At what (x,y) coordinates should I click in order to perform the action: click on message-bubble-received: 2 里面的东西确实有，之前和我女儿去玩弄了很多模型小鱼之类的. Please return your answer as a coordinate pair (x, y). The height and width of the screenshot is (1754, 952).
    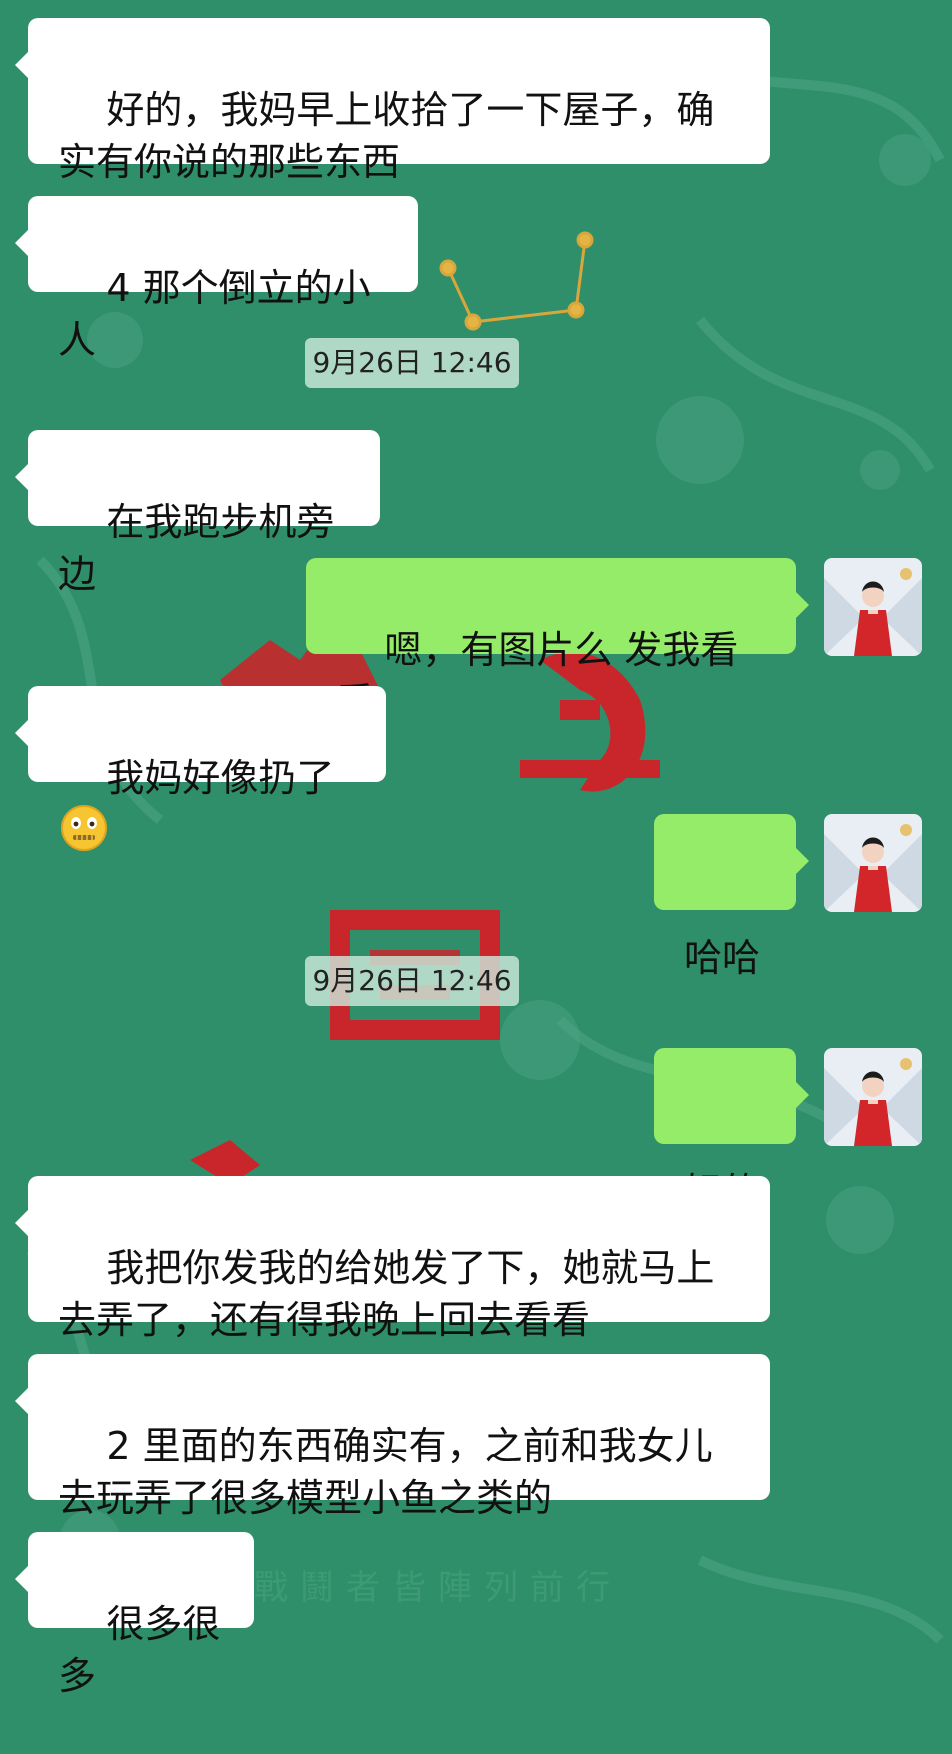
    Looking at the image, I should click on (392, 1437).